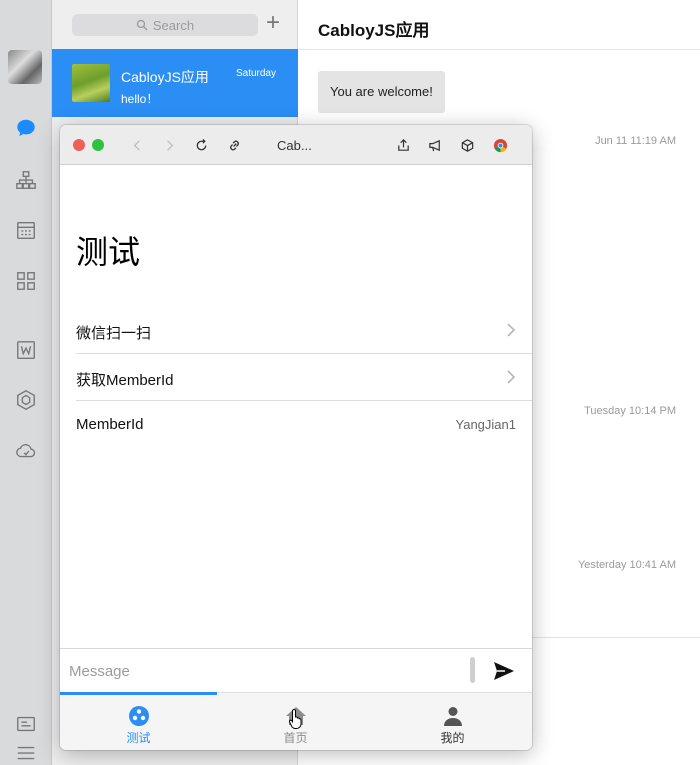 The height and width of the screenshot is (765, 700). What do you see at coordinates (138, 738) in the screenshot?
I see `tab-label: 测试` at bounding box center [138, 738].